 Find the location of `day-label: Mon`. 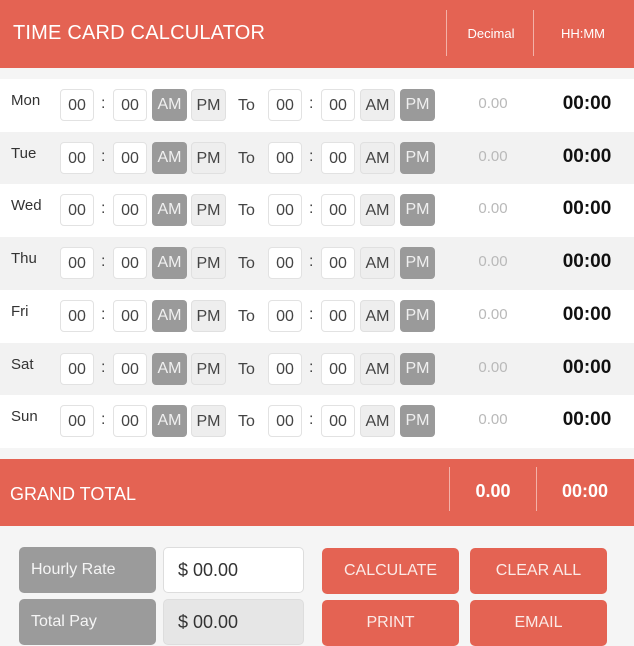

day-label: Mon is located at coordinates (26, 100).